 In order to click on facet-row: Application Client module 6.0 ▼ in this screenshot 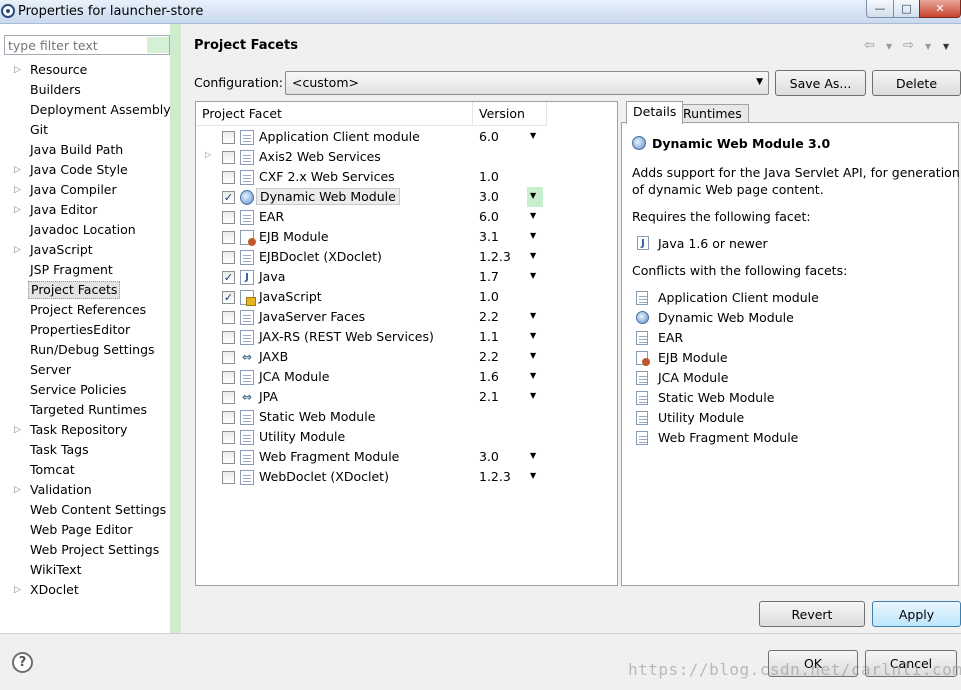, I will do `click(406, 137)`.